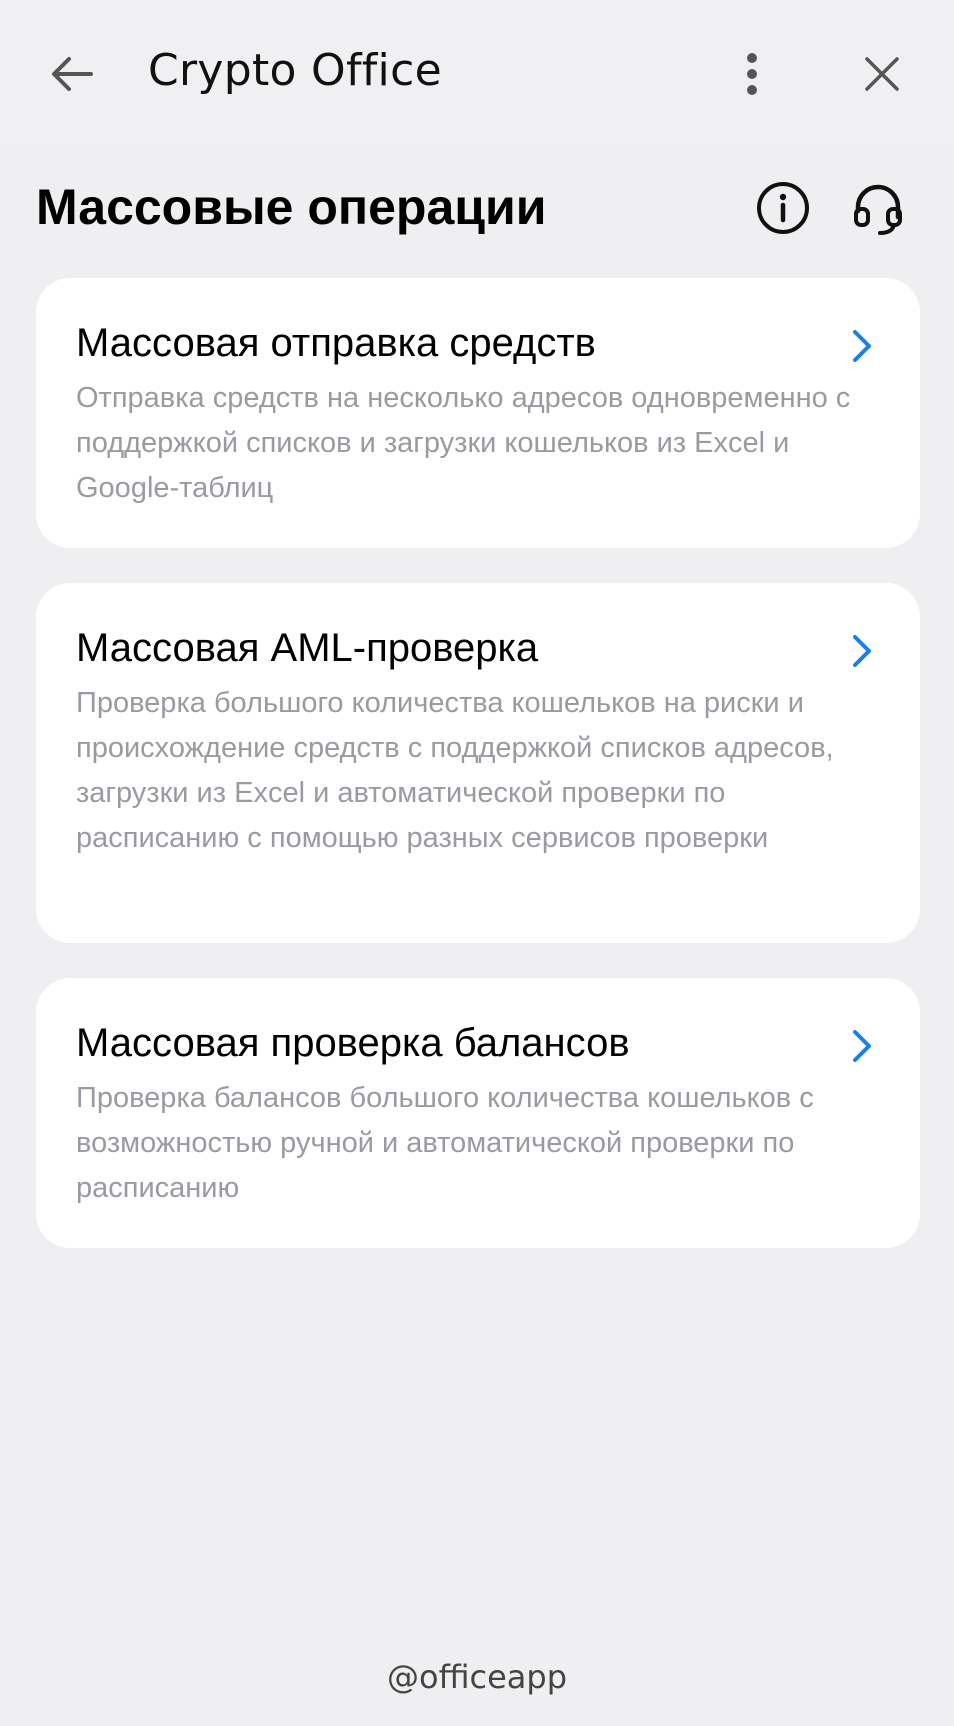  Describe the element at coordinates (295, 70) in the screenshot. I see `app-title: Crypto Office` at that location.